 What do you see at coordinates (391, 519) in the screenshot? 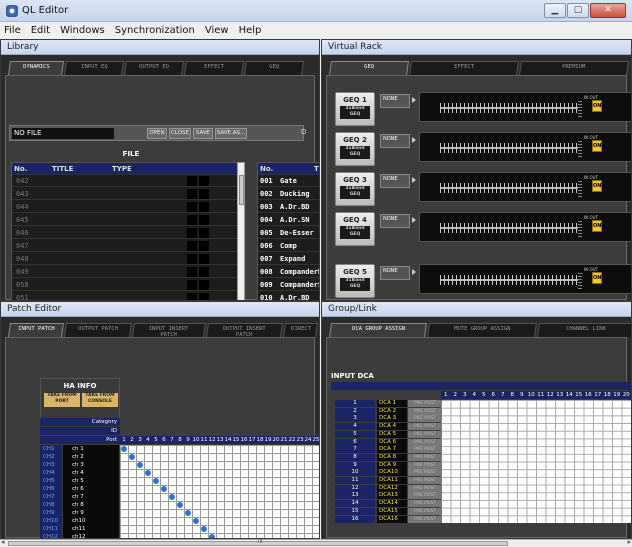
I see `dca-row: 16 DCA16 PRE POST` at bounding box center [391, 519].